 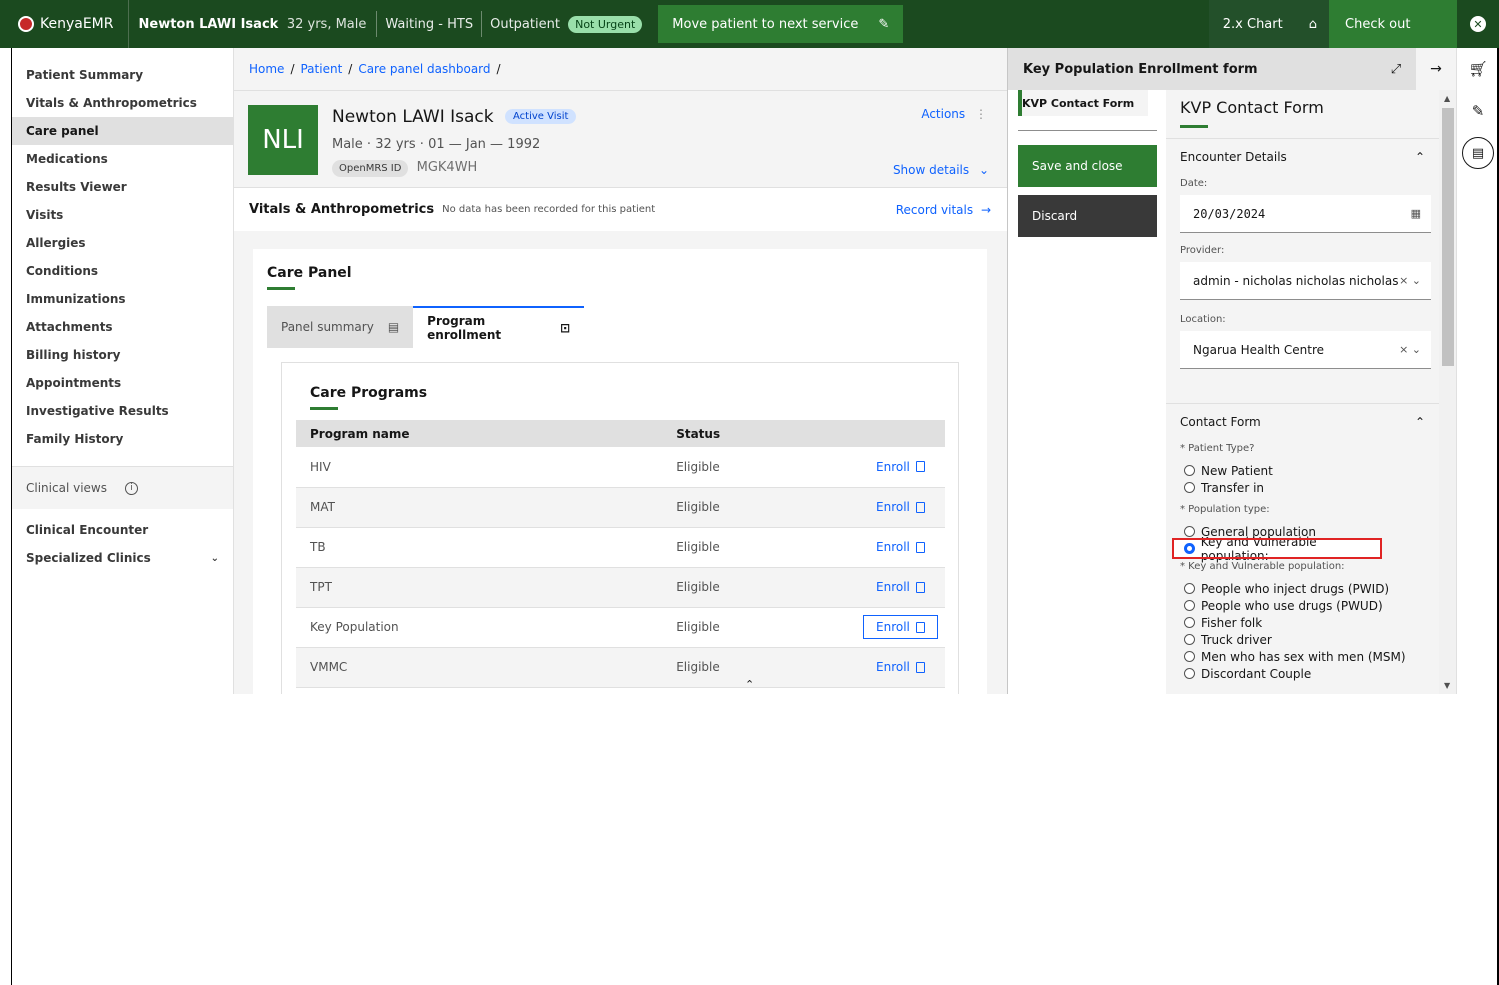 What do you see at coordinates (1302, 487) in the screenshot?
I see `radio-option: Transfer in` at bounding box center [1302, 487].